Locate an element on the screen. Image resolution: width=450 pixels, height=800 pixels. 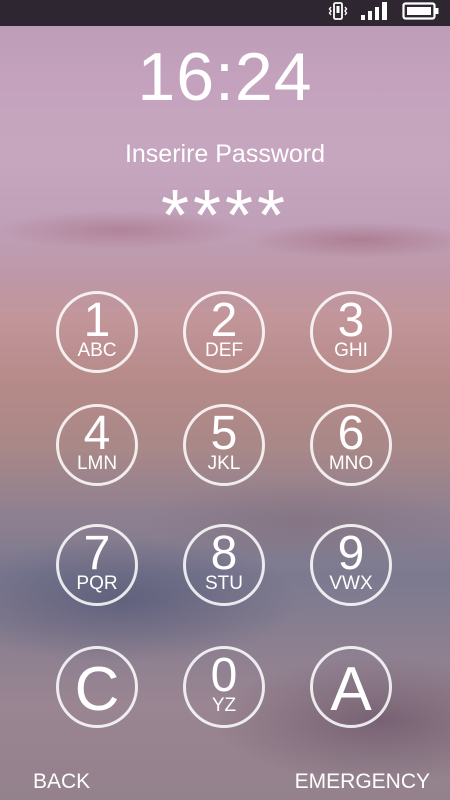
key-6: 6 MNO is located at coordinates (351, 445).